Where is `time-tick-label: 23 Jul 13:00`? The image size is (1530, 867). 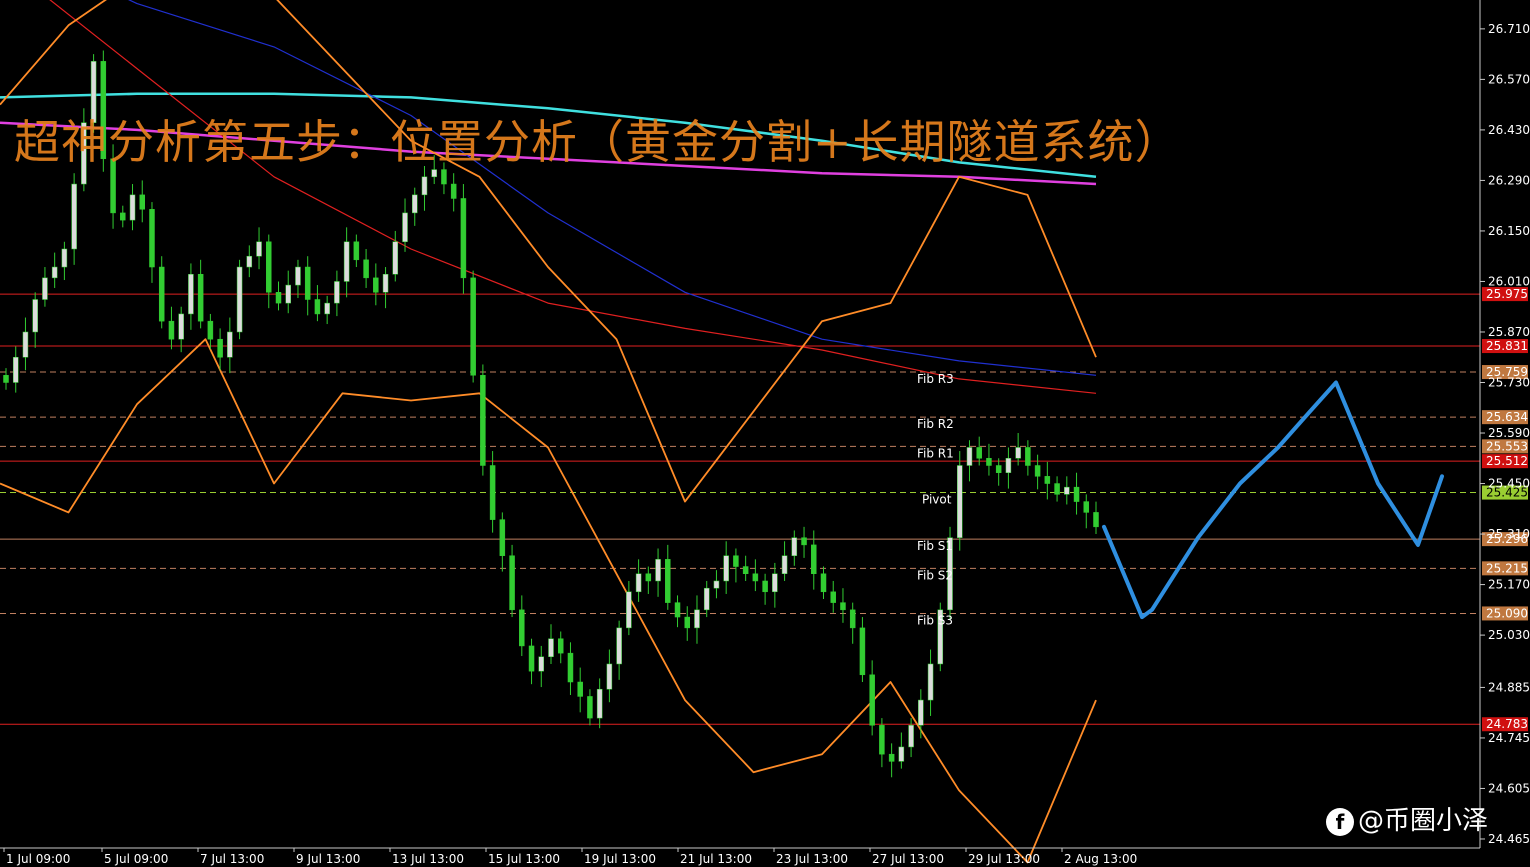 time-tick-label: 23 Jul 13:00 is located at coordinates (812, 859).